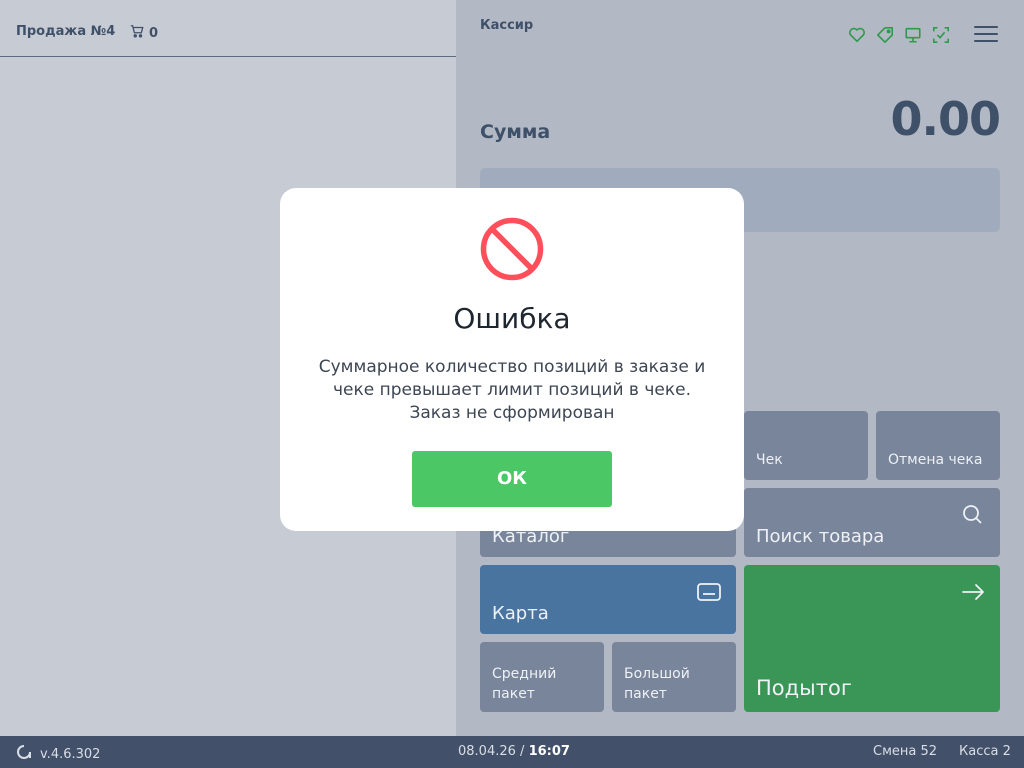 Image resolution: width=1024 pixels, height=768 pixels. I want to click on shift-label: Смена 52, so click(905, 751).